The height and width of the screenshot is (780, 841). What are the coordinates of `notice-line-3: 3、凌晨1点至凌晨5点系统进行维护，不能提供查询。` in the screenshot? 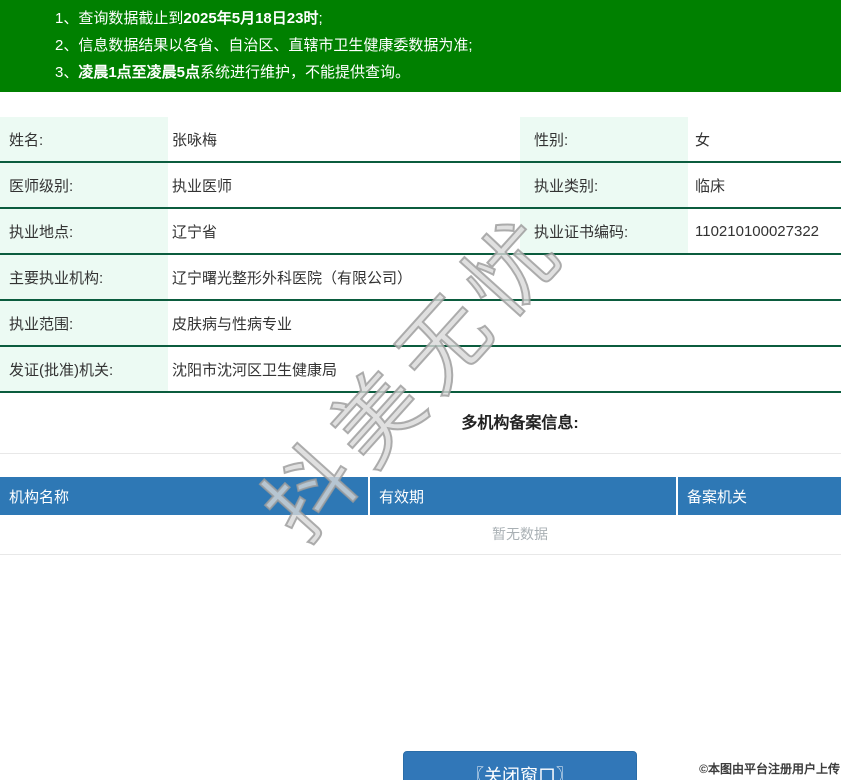 It's located at (448, 72).